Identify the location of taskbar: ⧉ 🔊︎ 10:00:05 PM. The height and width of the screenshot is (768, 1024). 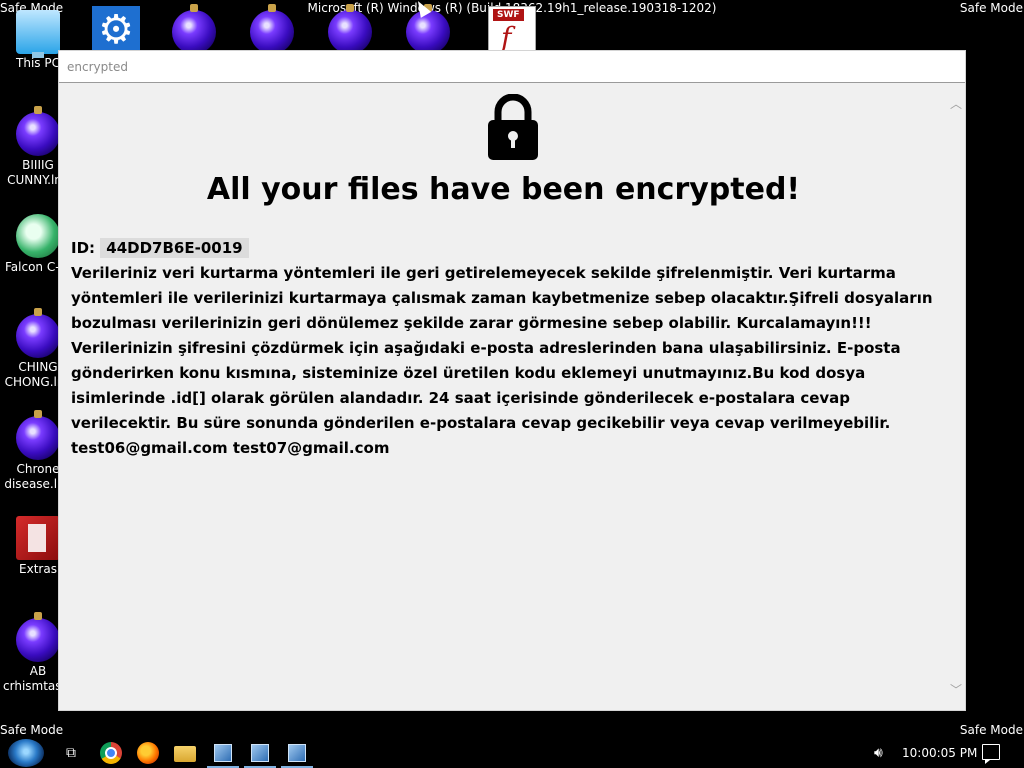
(512, 753).